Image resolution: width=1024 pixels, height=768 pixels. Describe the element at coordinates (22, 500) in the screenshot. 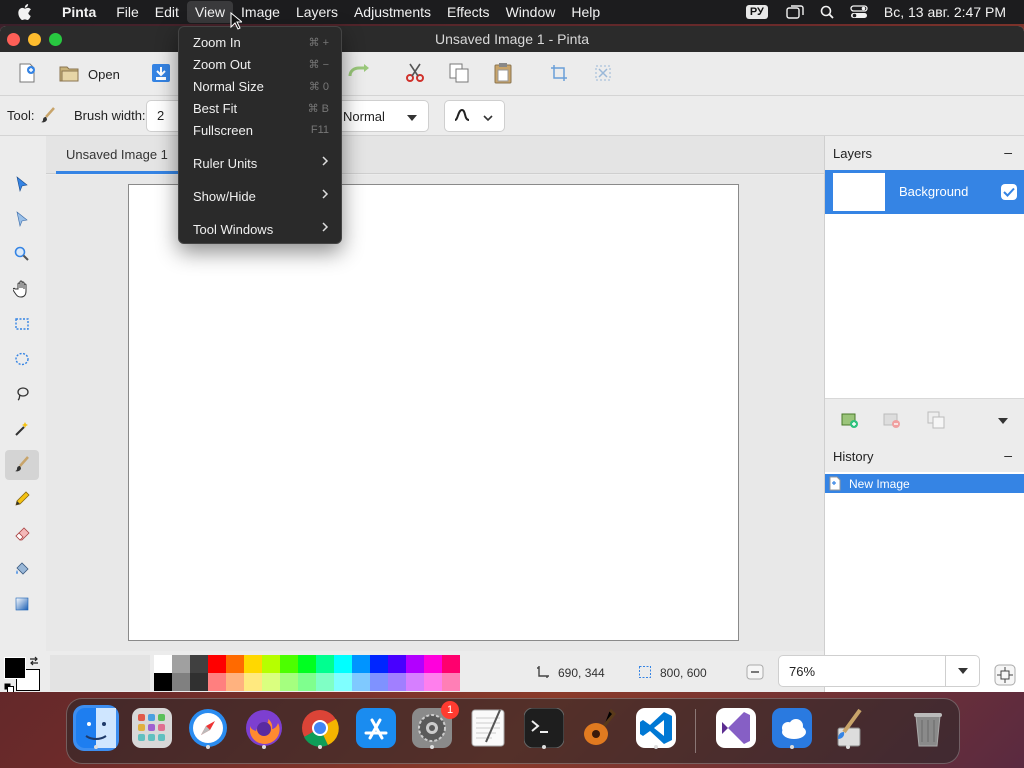

I see `pencil-tool` at that location.